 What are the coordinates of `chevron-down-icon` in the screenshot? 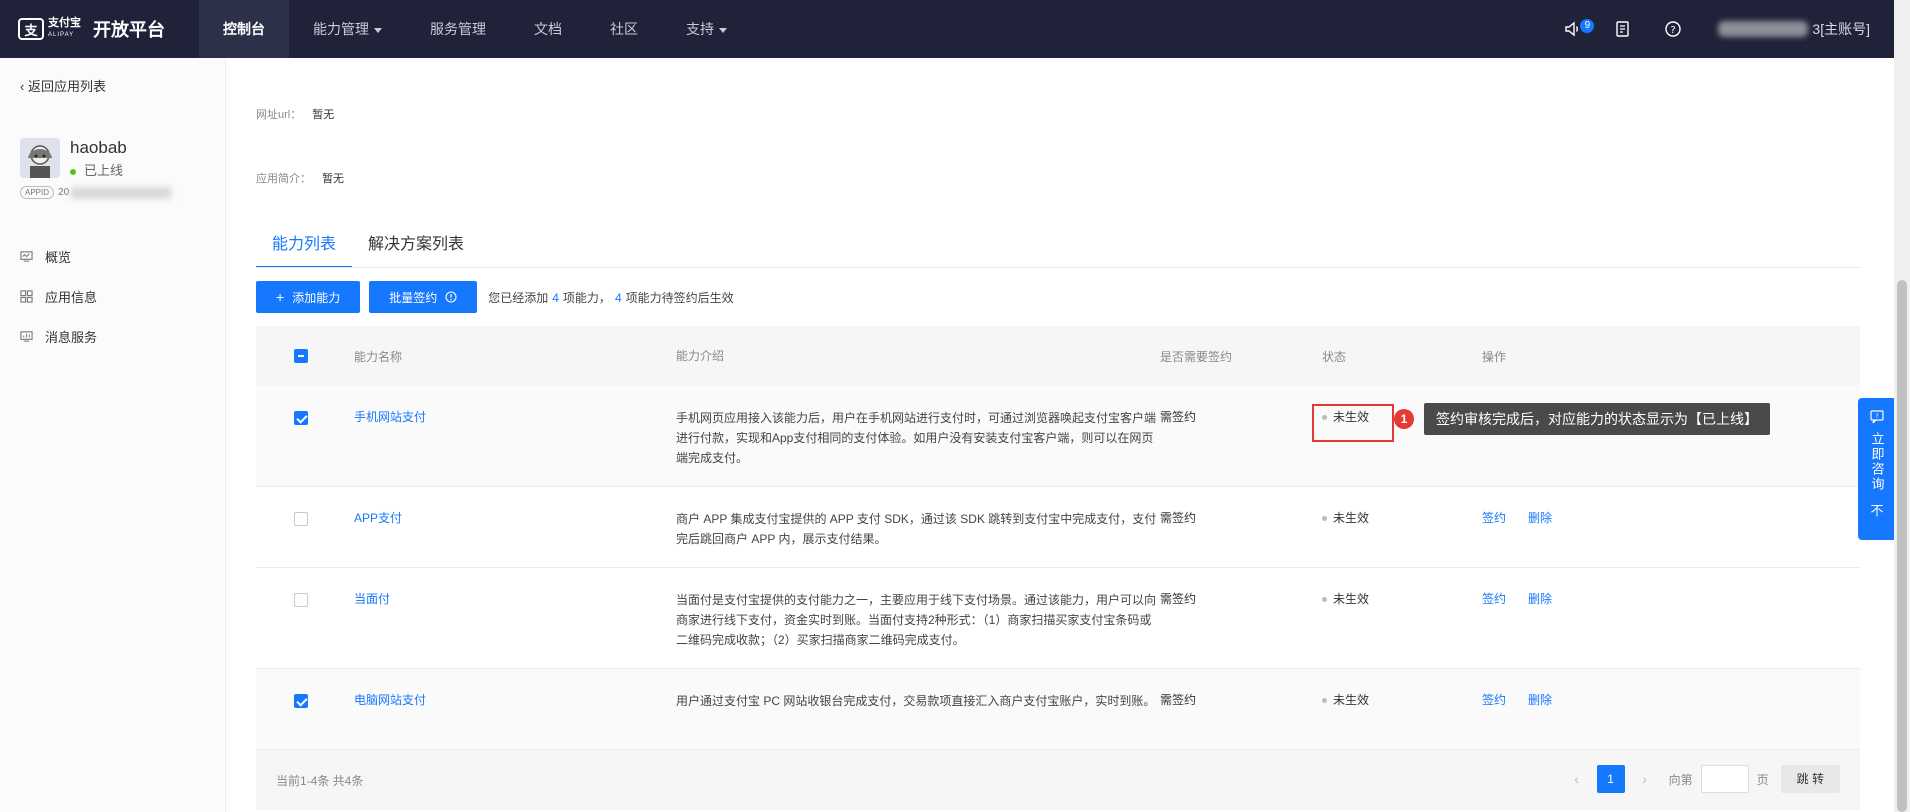 It's located at (378, 30).